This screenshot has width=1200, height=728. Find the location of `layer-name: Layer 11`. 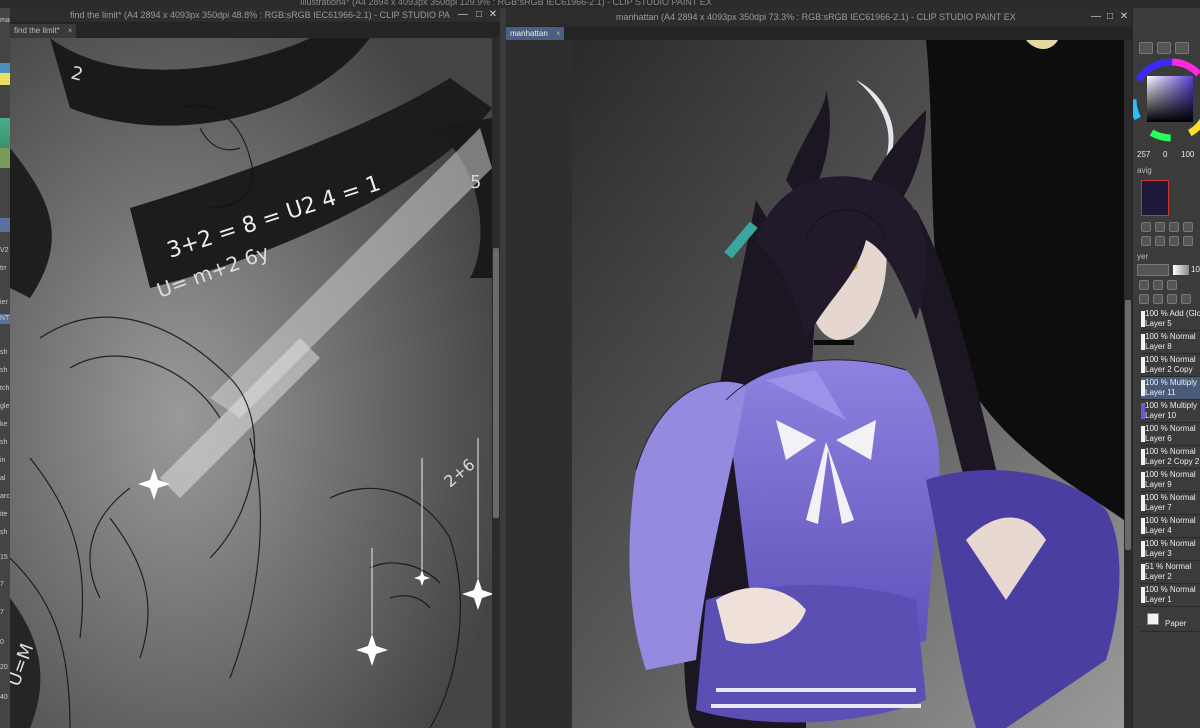

layer-name: Layer 11 is located at coordinates (1160, 392).